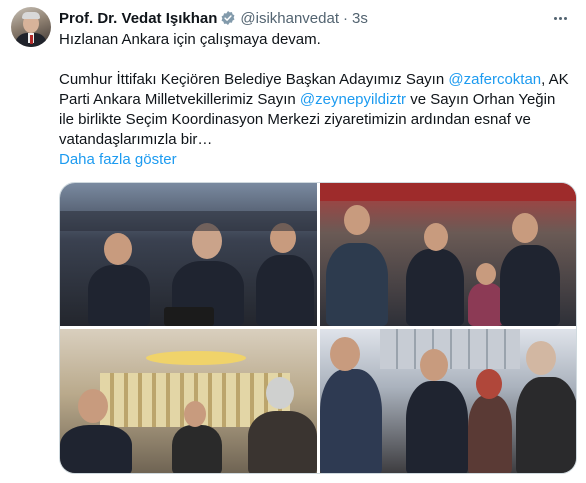 This screenshot has width=586, height=483. I want to click on photo-crowd, so click(188, 221).